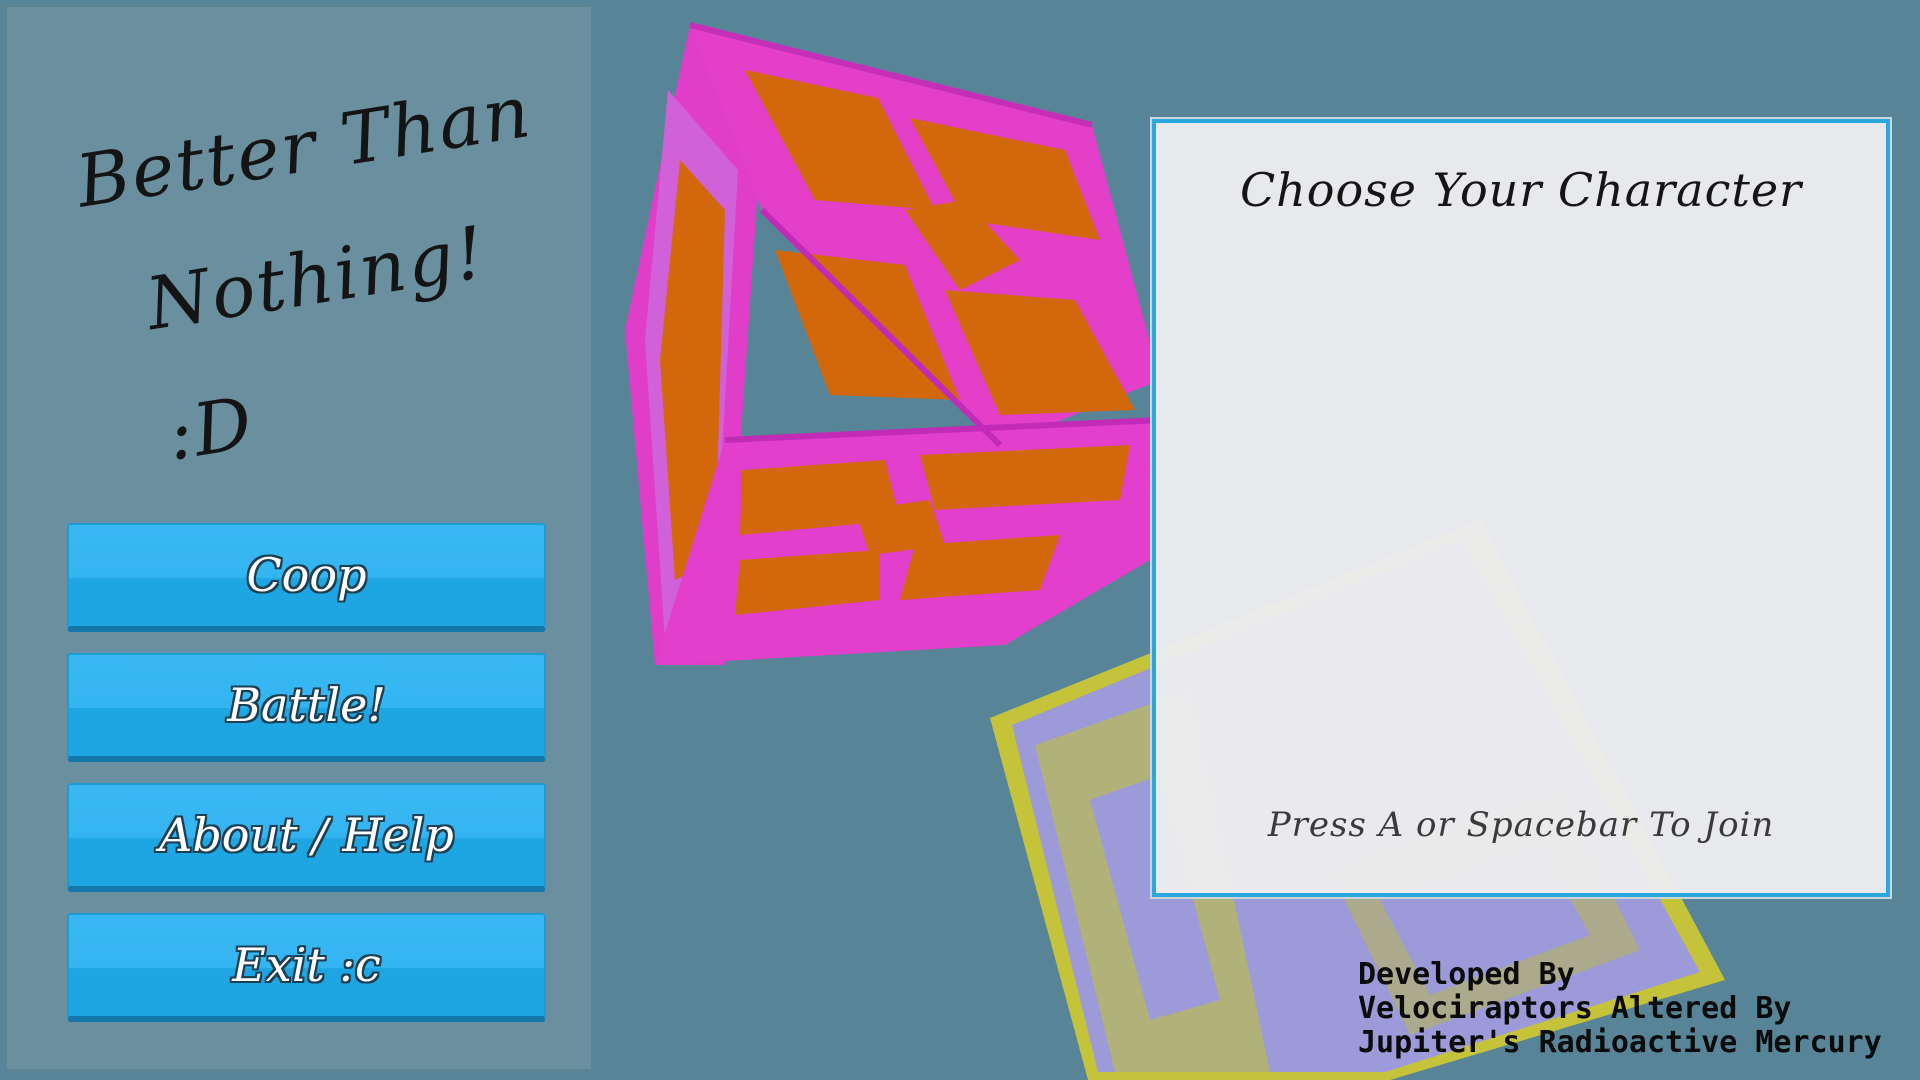 The width and height of the screenshot is (1920, 1080). Describe the element at coordinates (1521, 190) in the screenshot. I see `character-select-heading: Choose Your Character` at that location.